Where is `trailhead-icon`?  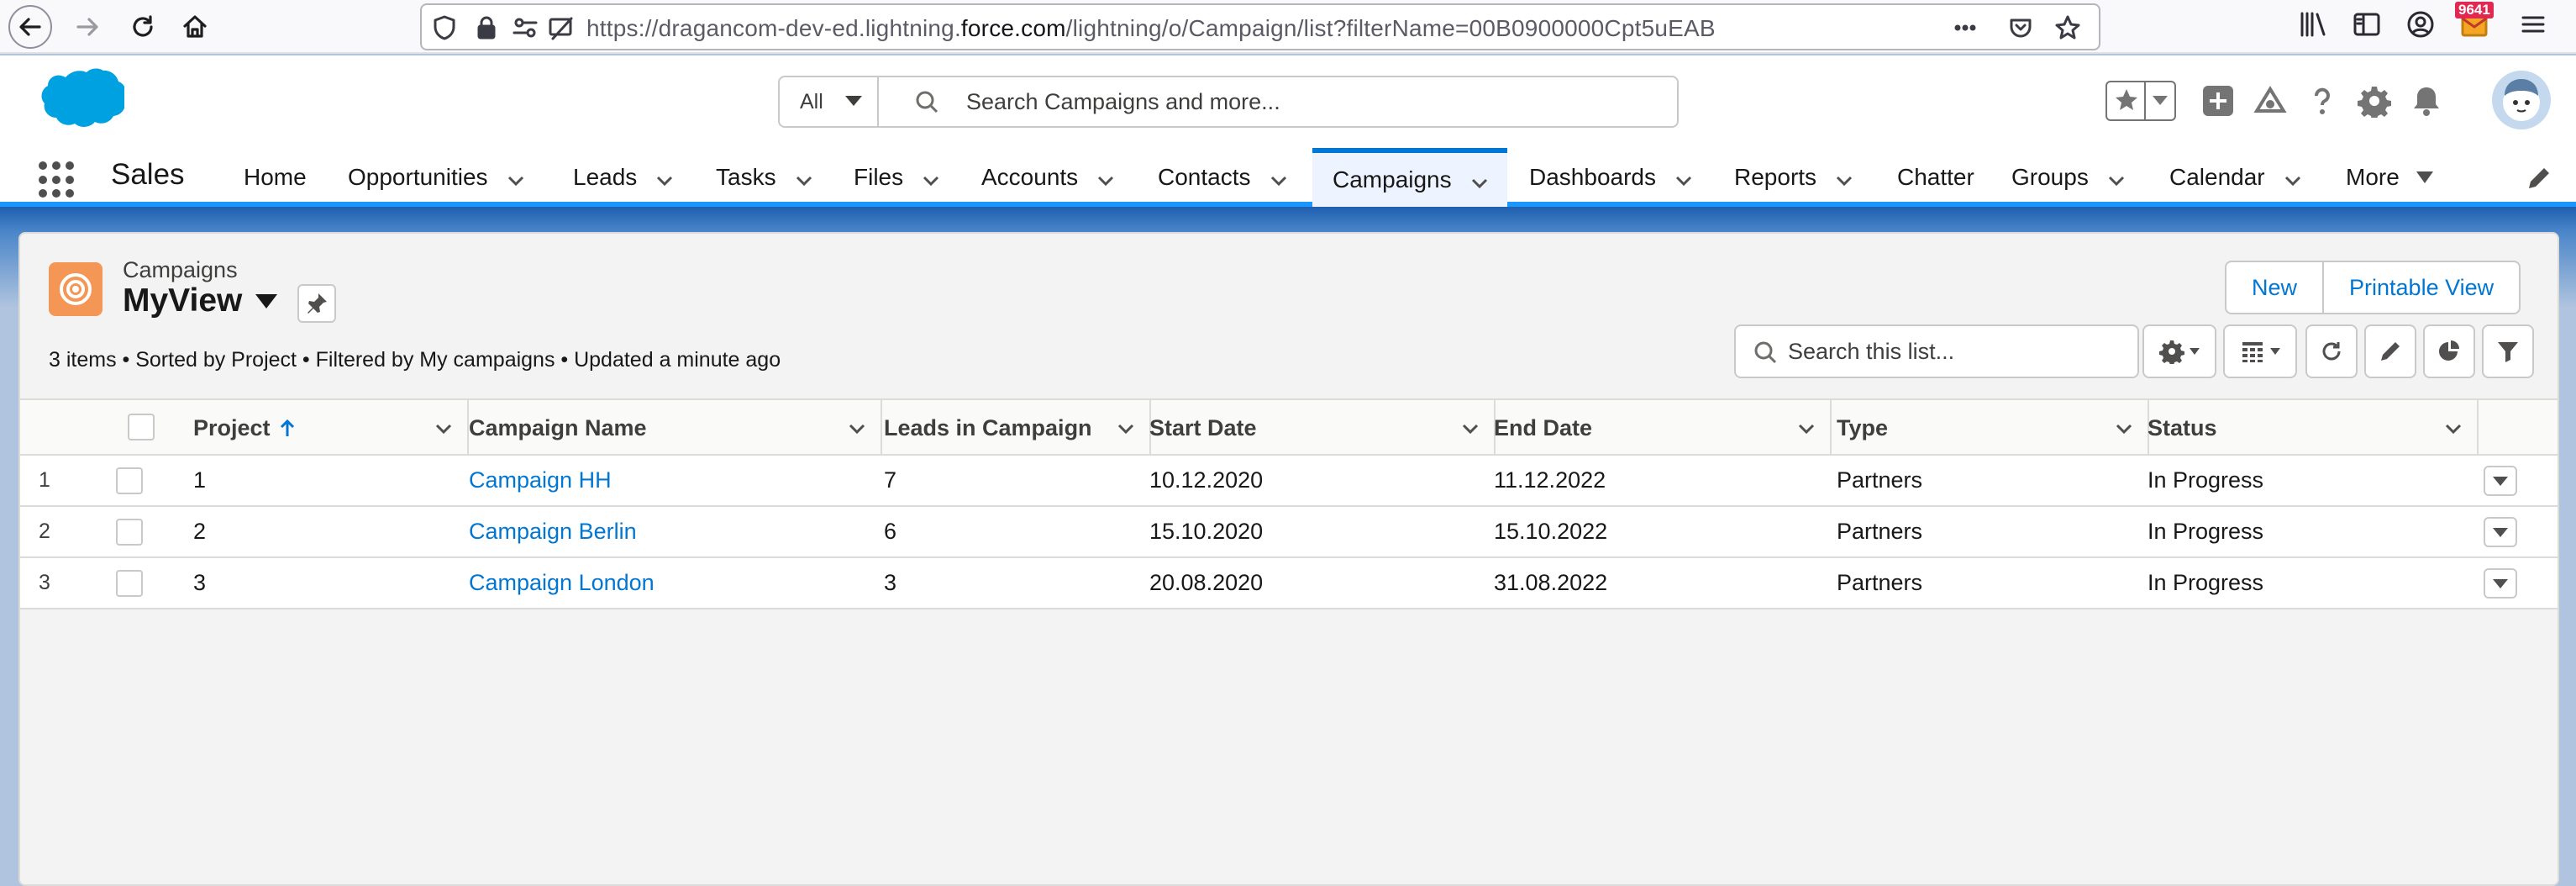 trailhead-icon is located at coordinates (2270, 101).